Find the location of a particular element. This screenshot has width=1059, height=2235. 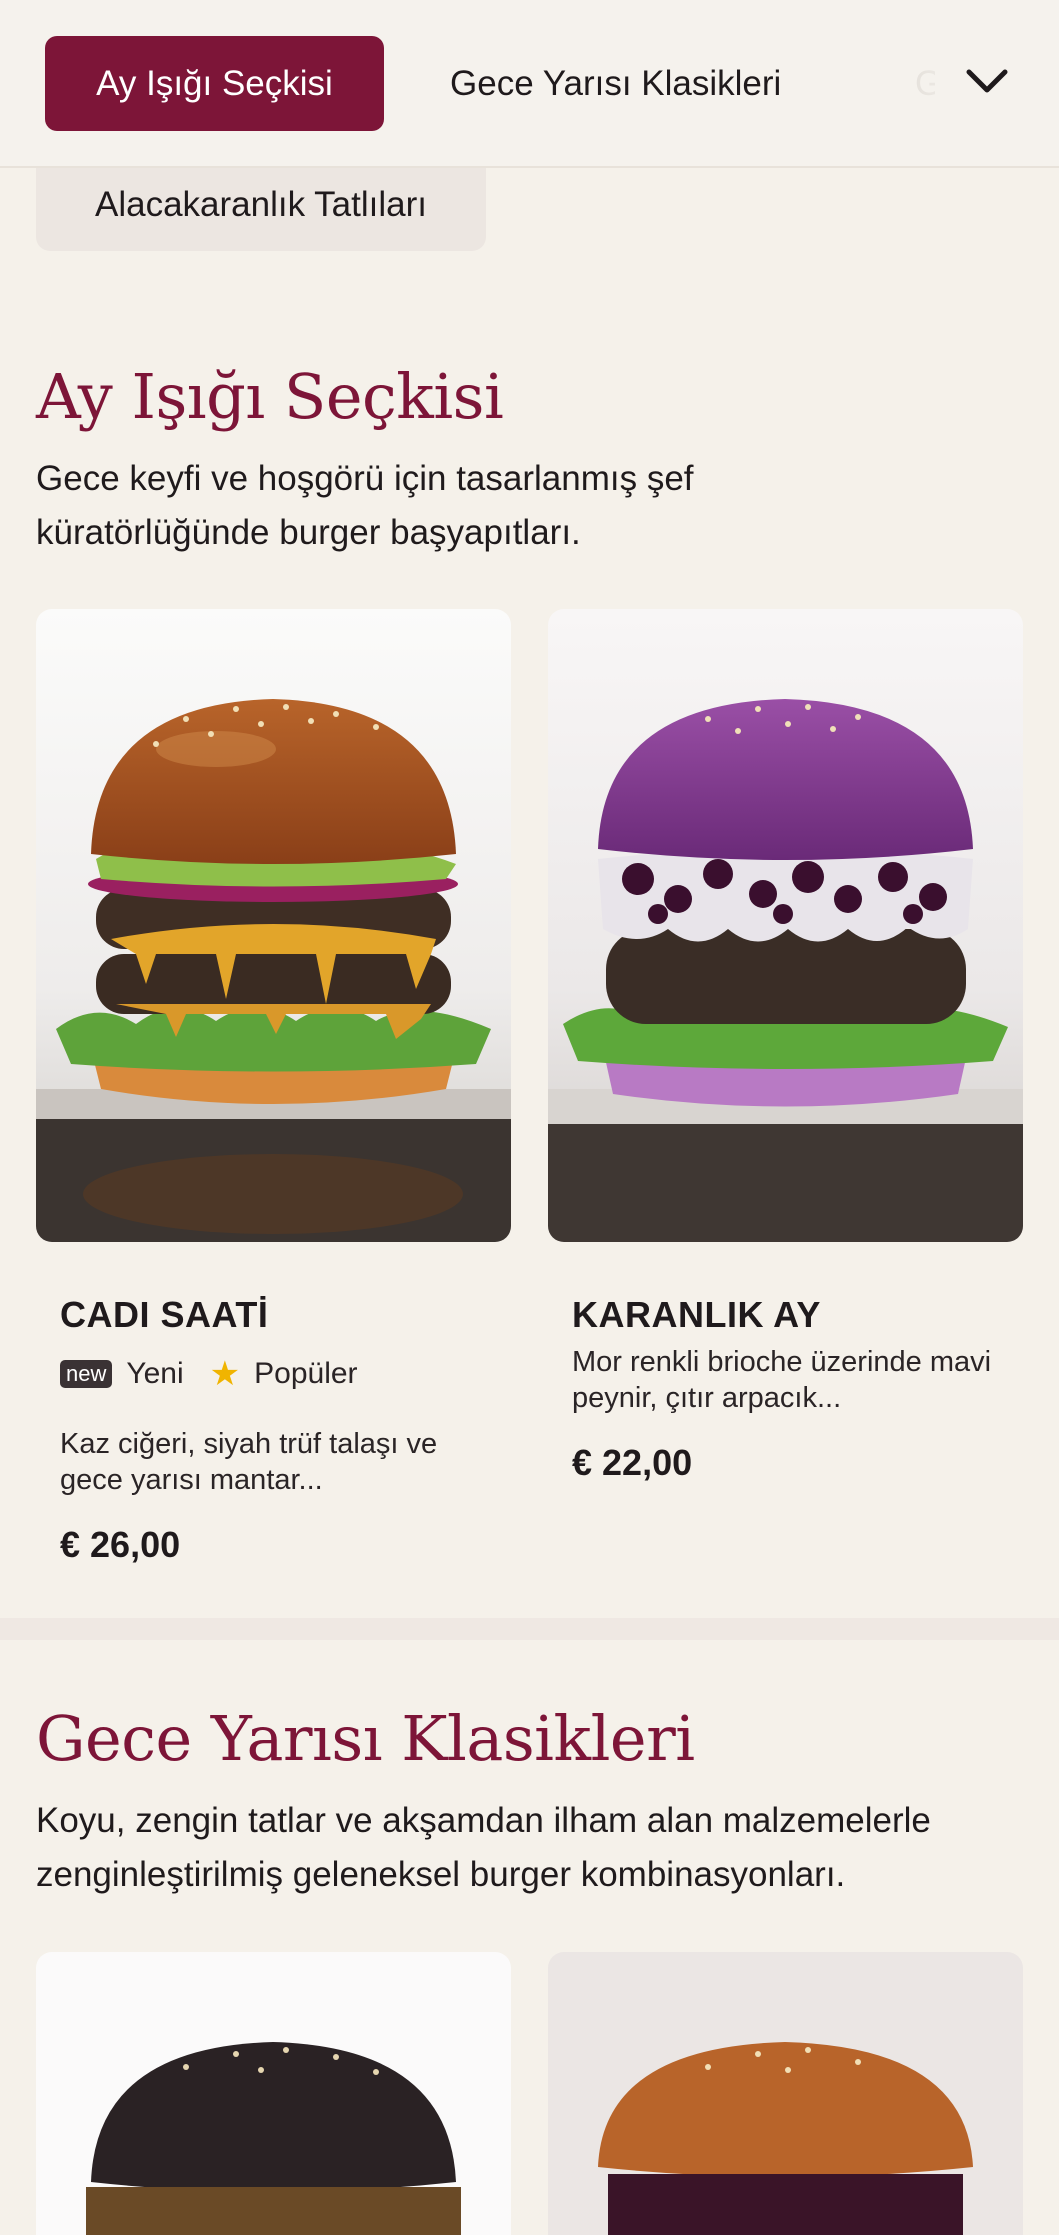

tab-ay-isigi-seckisi: Ay Işığı Seçkisi is located at coordinates (214, 83).